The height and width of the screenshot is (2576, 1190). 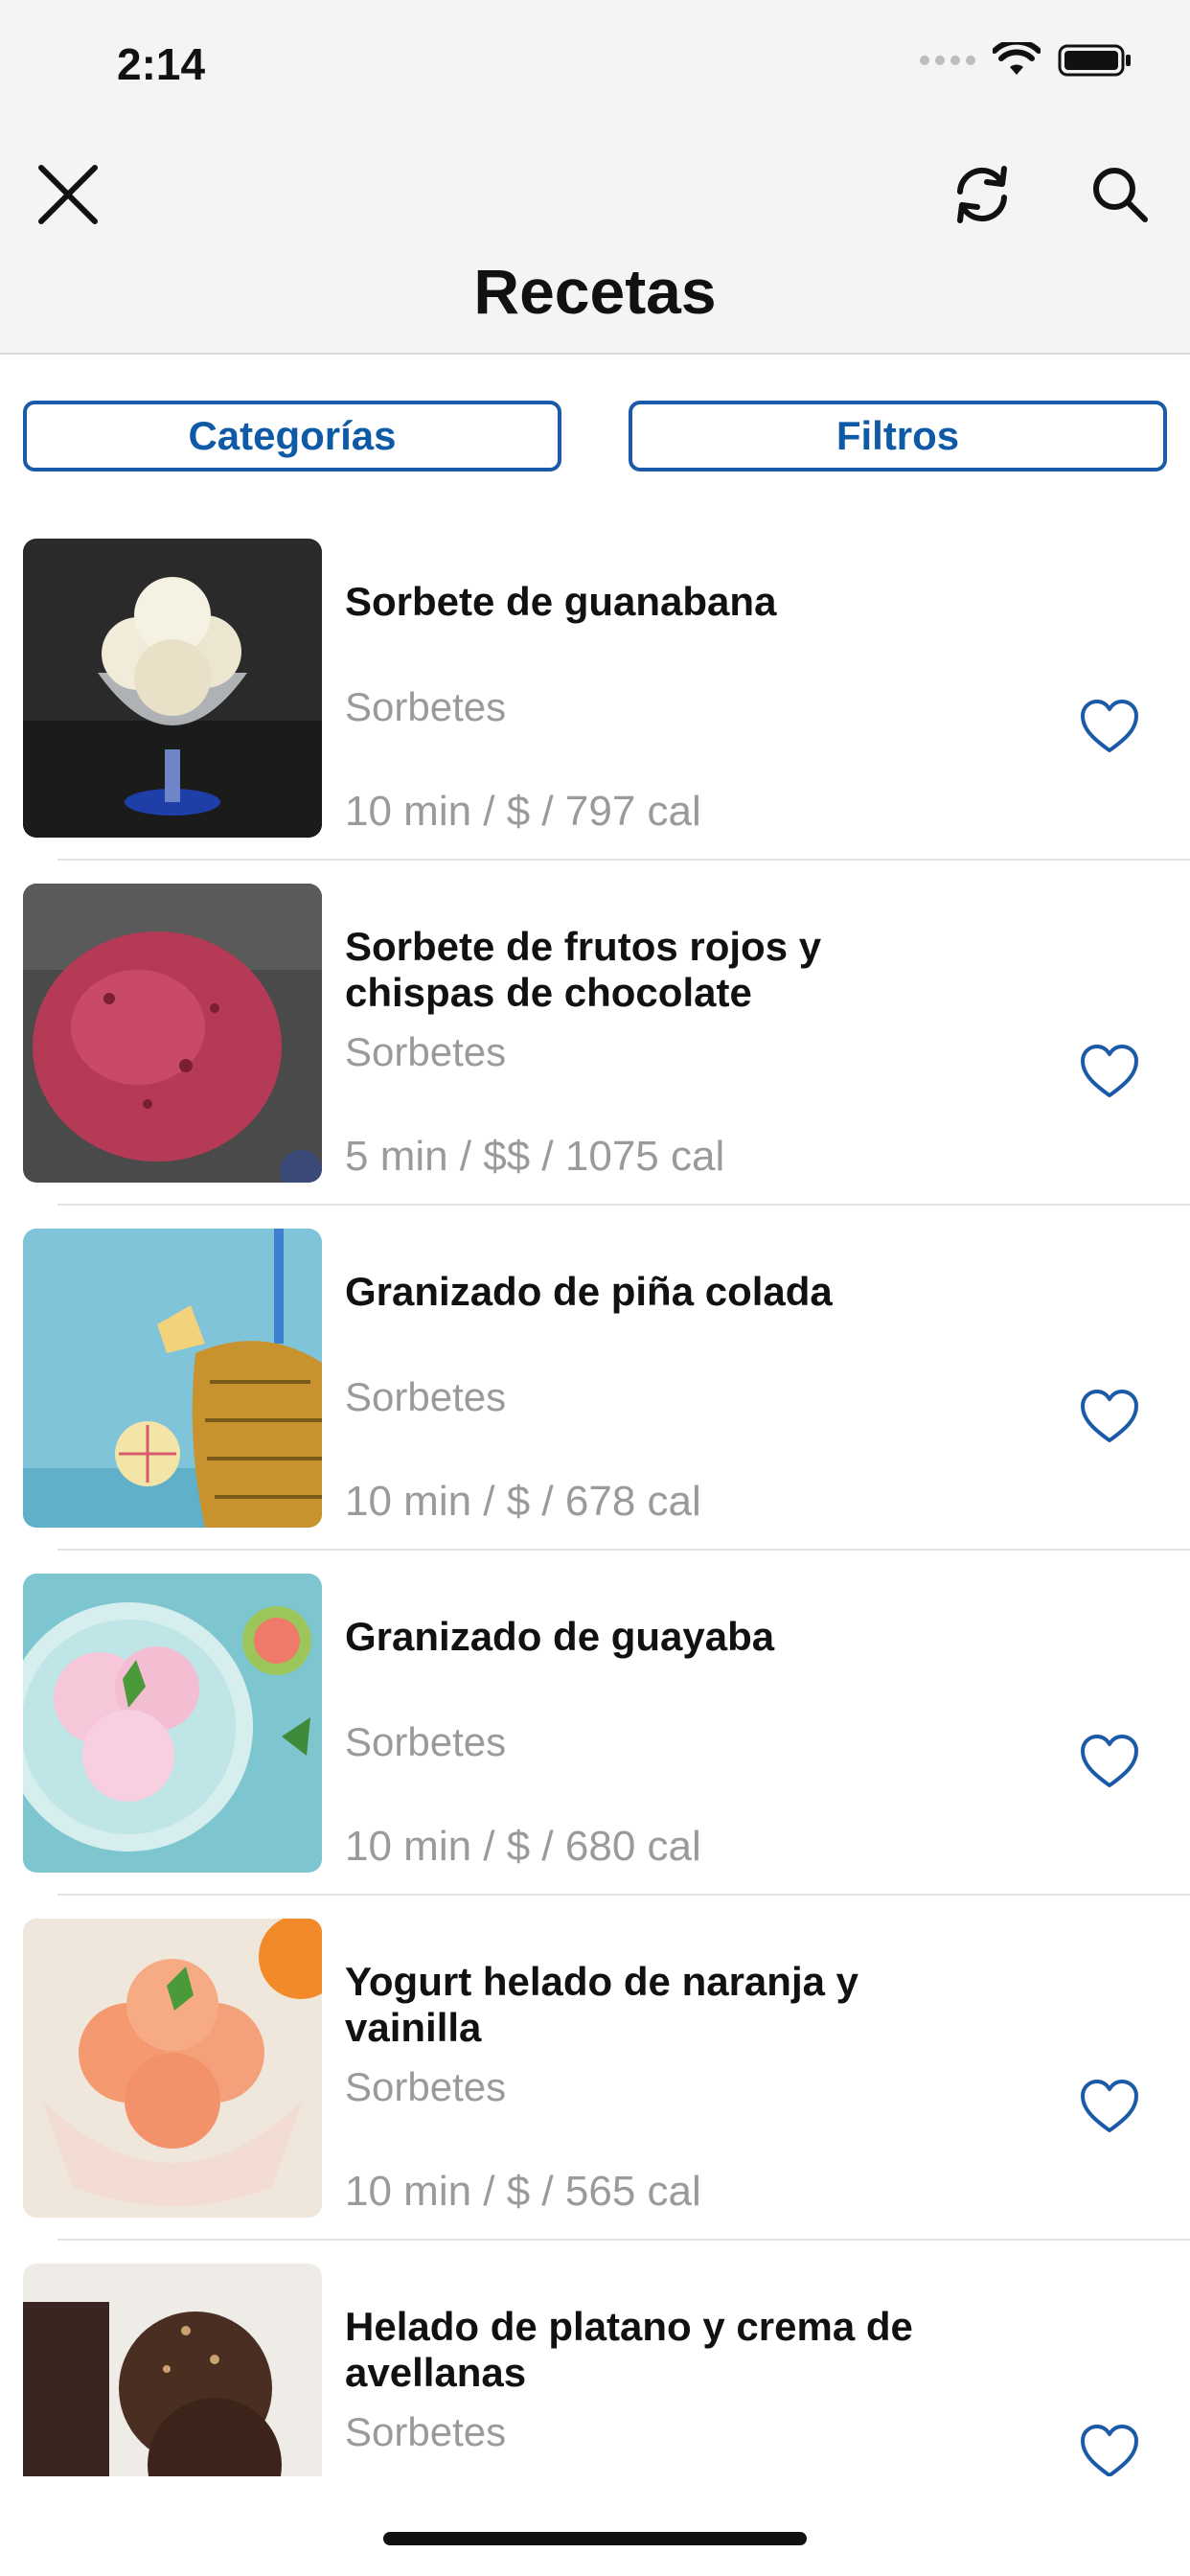 What do you see at coordinates (629, 2349) in the screenshot?
I see `recipe-title: Helado de platano y crema de avellanas` at bounding box center [629, 2349].